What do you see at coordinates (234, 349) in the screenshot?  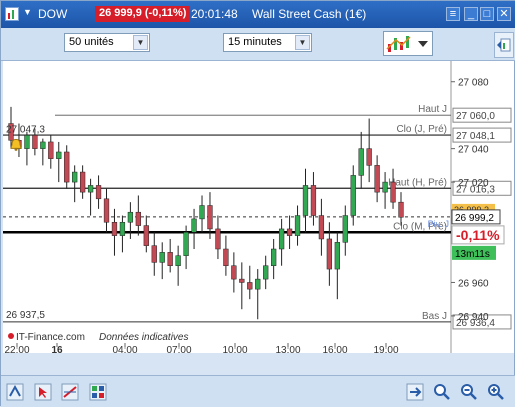 I see `x-tick-label: 10:00` at bounding box center [234, 349].